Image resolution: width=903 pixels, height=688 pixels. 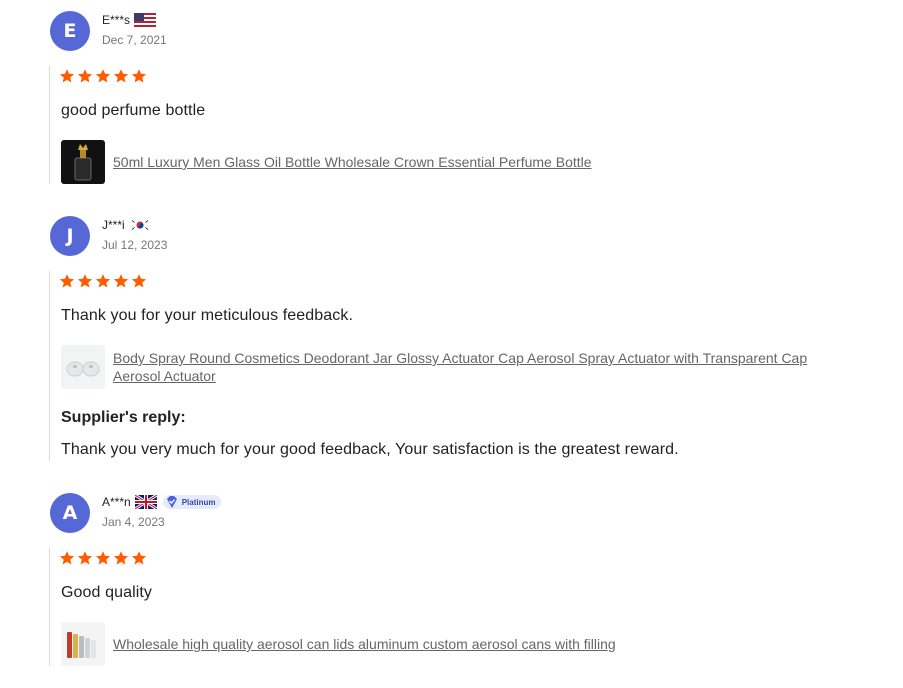 What do you see at coordinates (126, 225) in the screenshot?
I see `reviewer-name: J***i` at bounding box center [126, 225].